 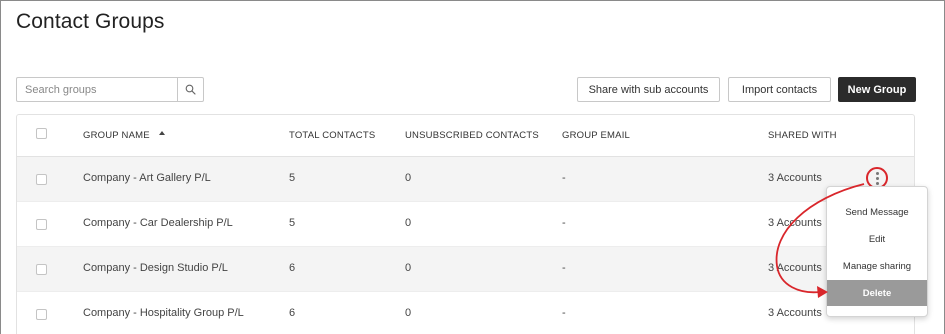 What do you see at coordinates (877, 89) in the screenshot?
I see `new-group-button: New Group` at bounding box center [877, 89].